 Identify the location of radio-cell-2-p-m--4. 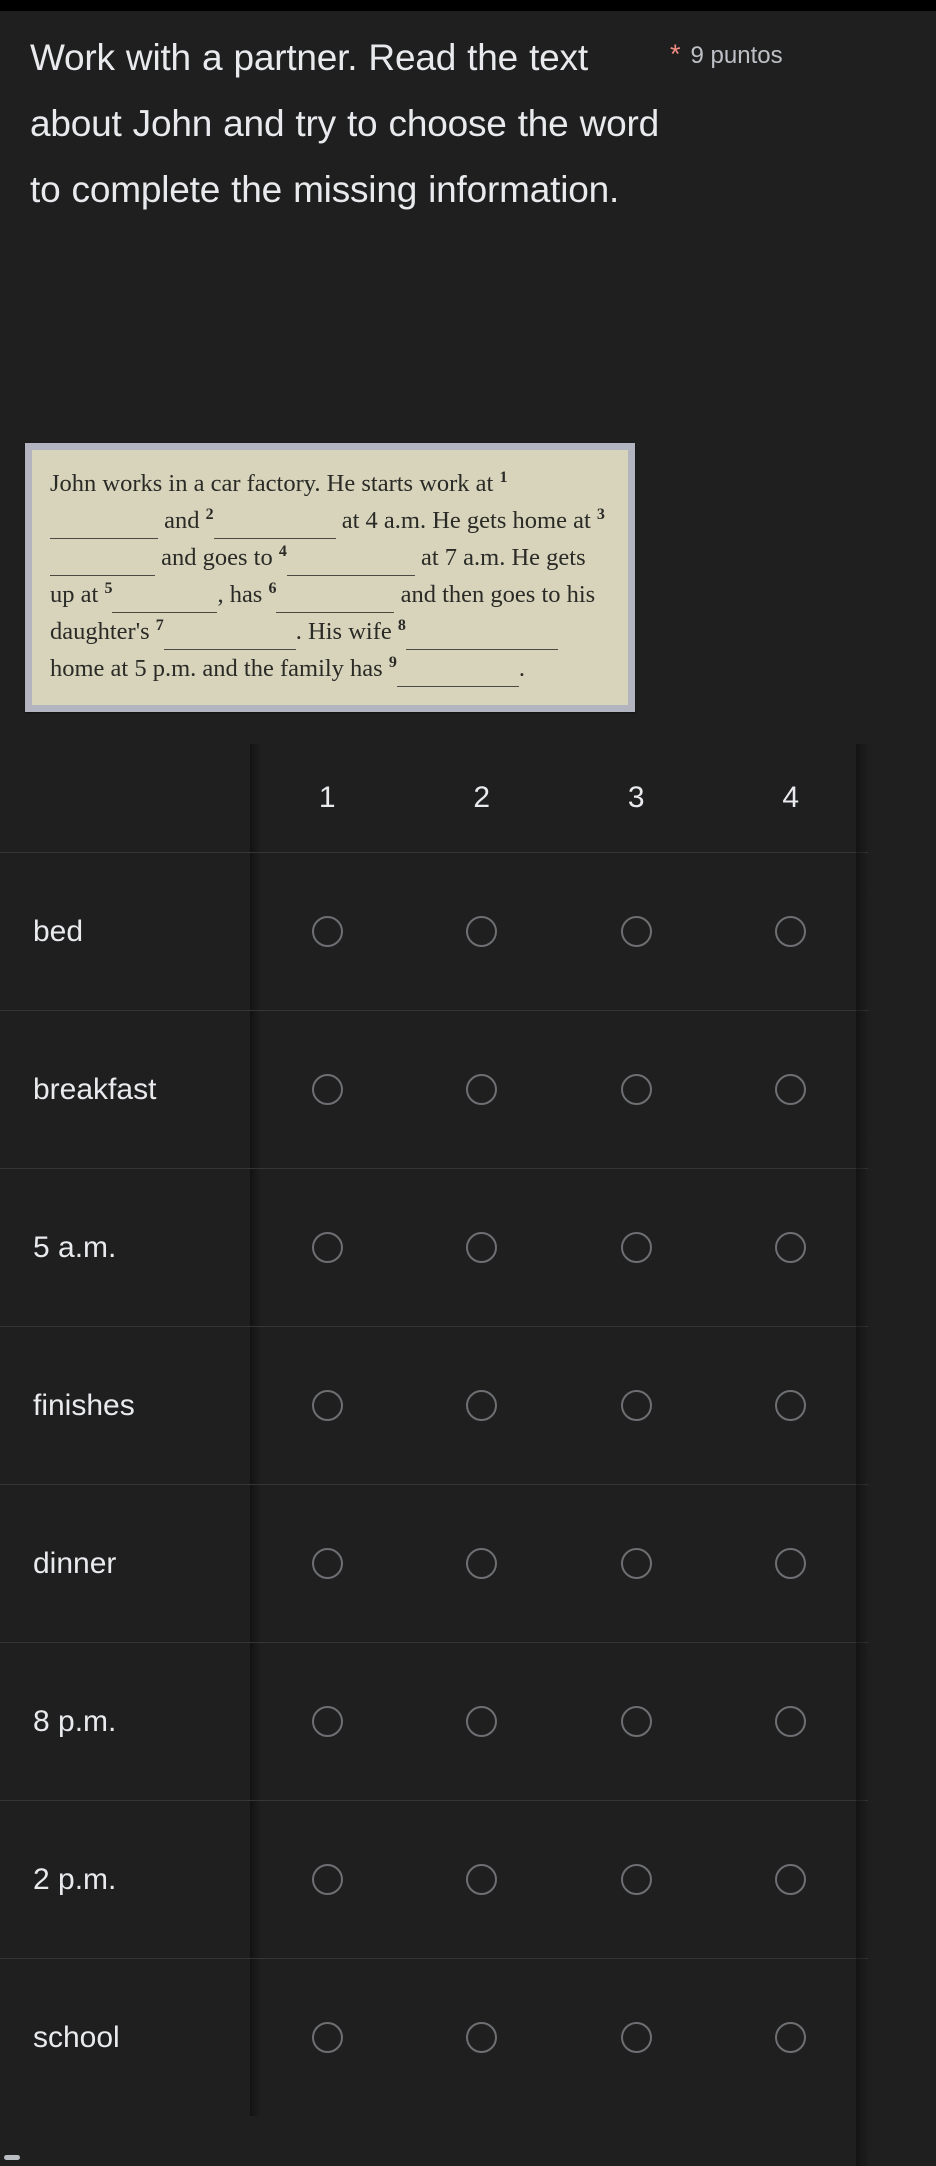
(790, 1879).